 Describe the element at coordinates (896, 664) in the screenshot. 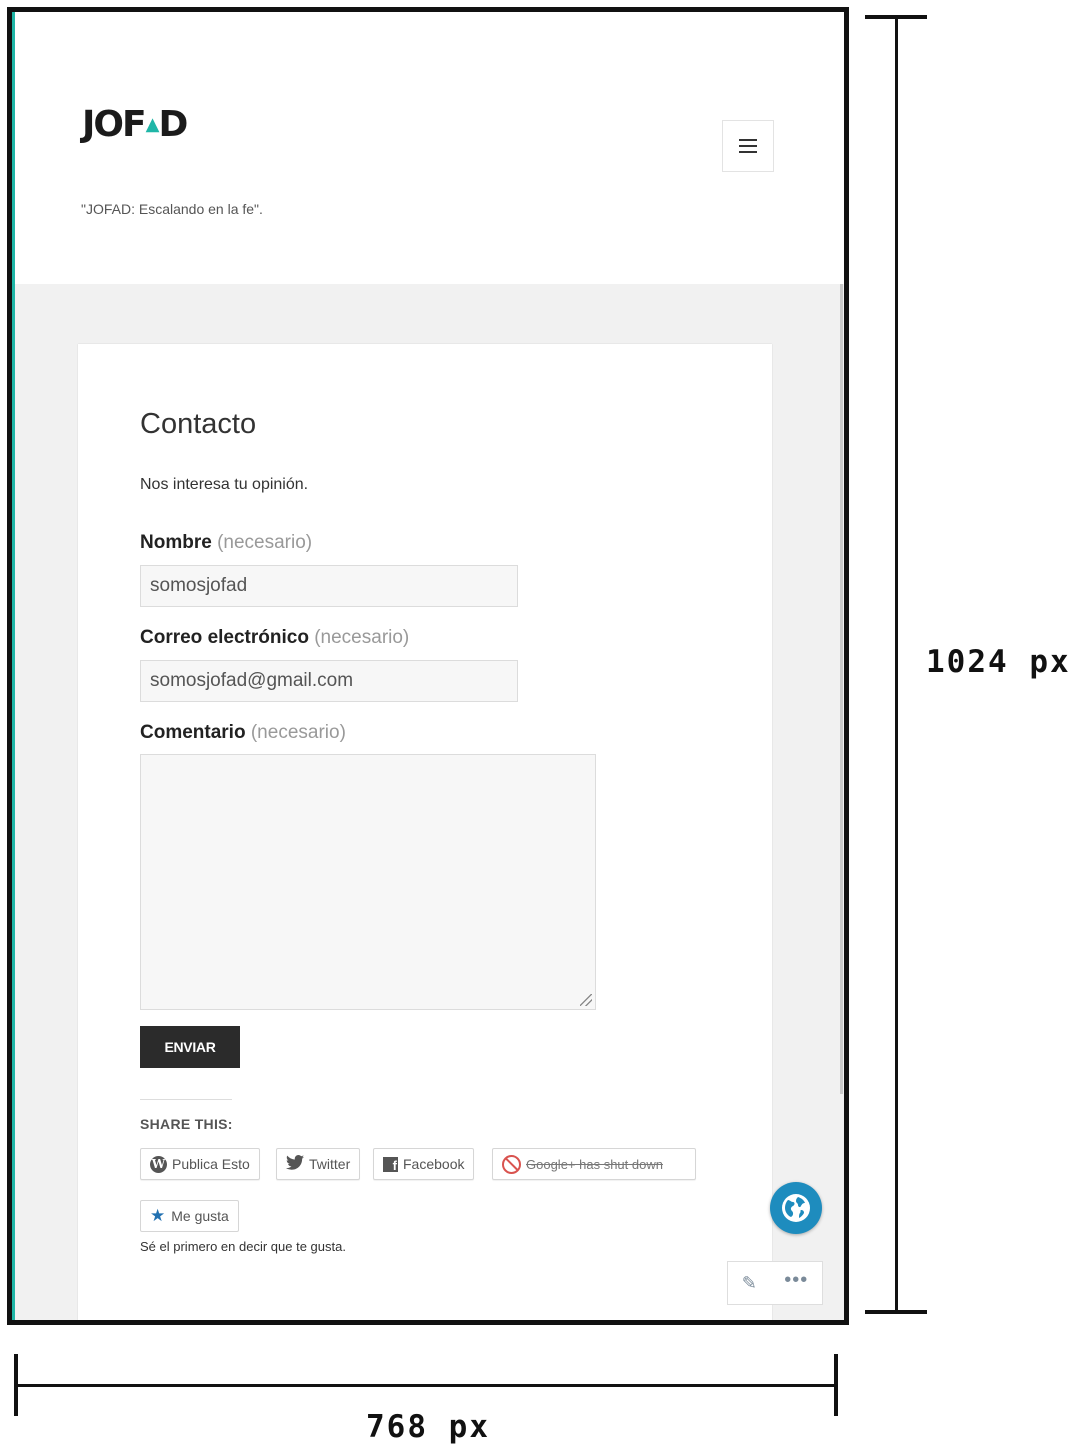

I see `height-dimension-line` at that location.